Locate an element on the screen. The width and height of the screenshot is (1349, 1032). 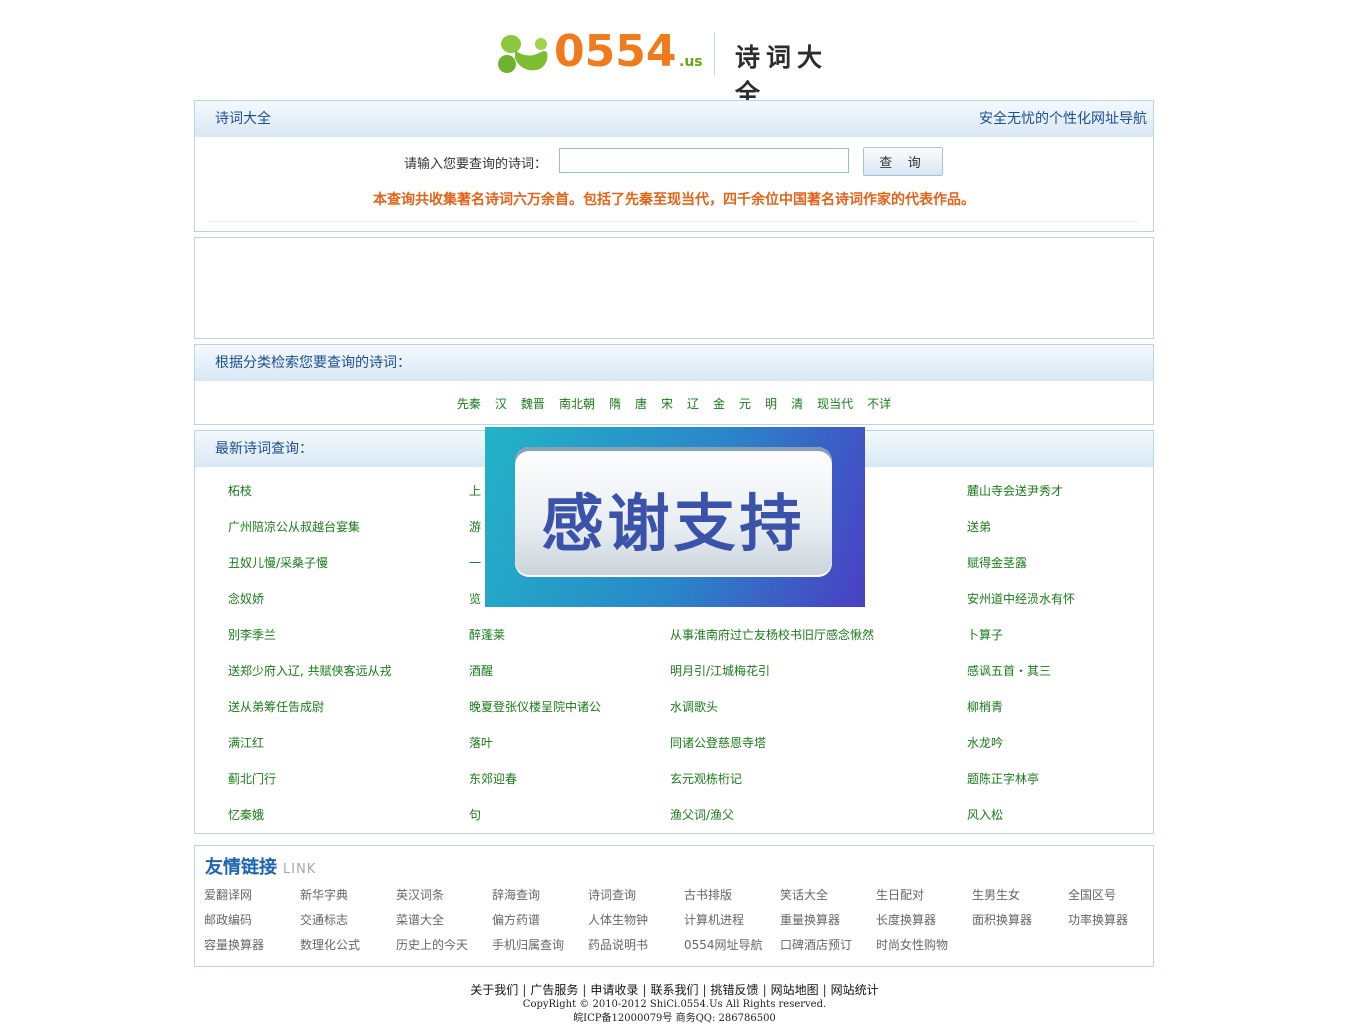
poem-link: 水龙吟 is located at coordinates (985, 742).